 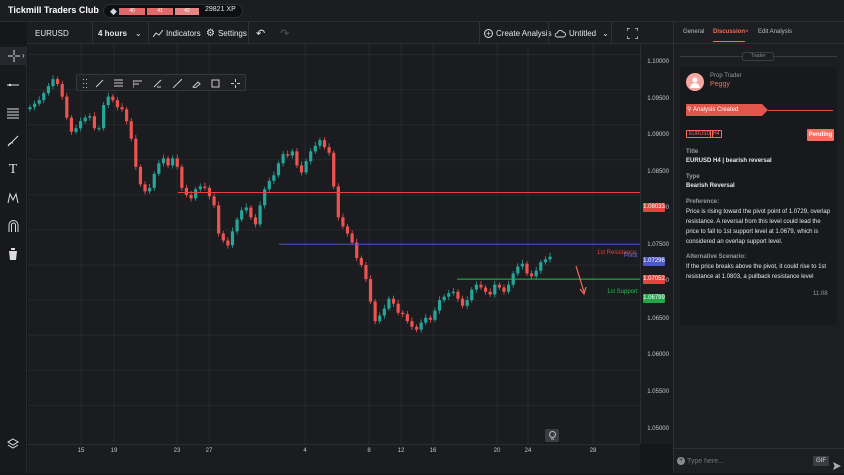 What do you see at coordinates (622, 292) in the screenshot?
I see `support-label: 1st Support` at bounding box center [622, 292].